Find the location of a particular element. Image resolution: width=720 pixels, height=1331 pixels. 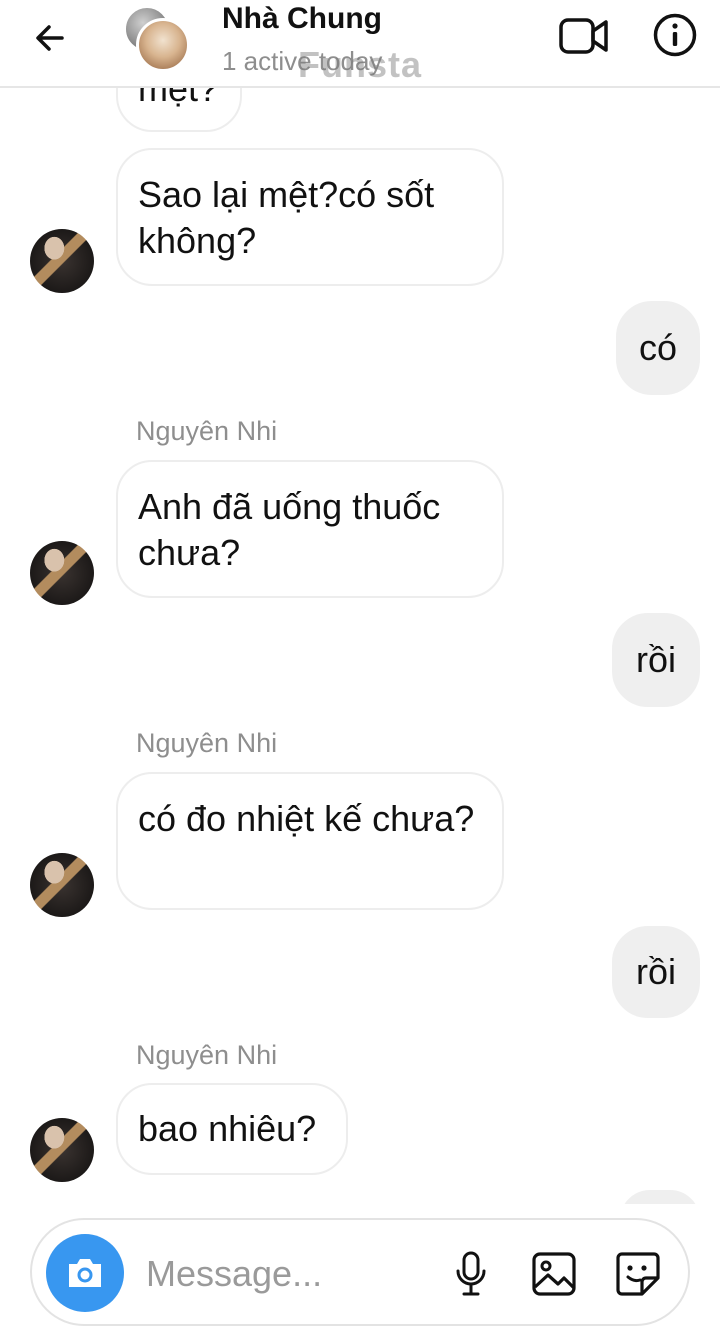

arrow-left-icon is located at coordinates (50, 38).